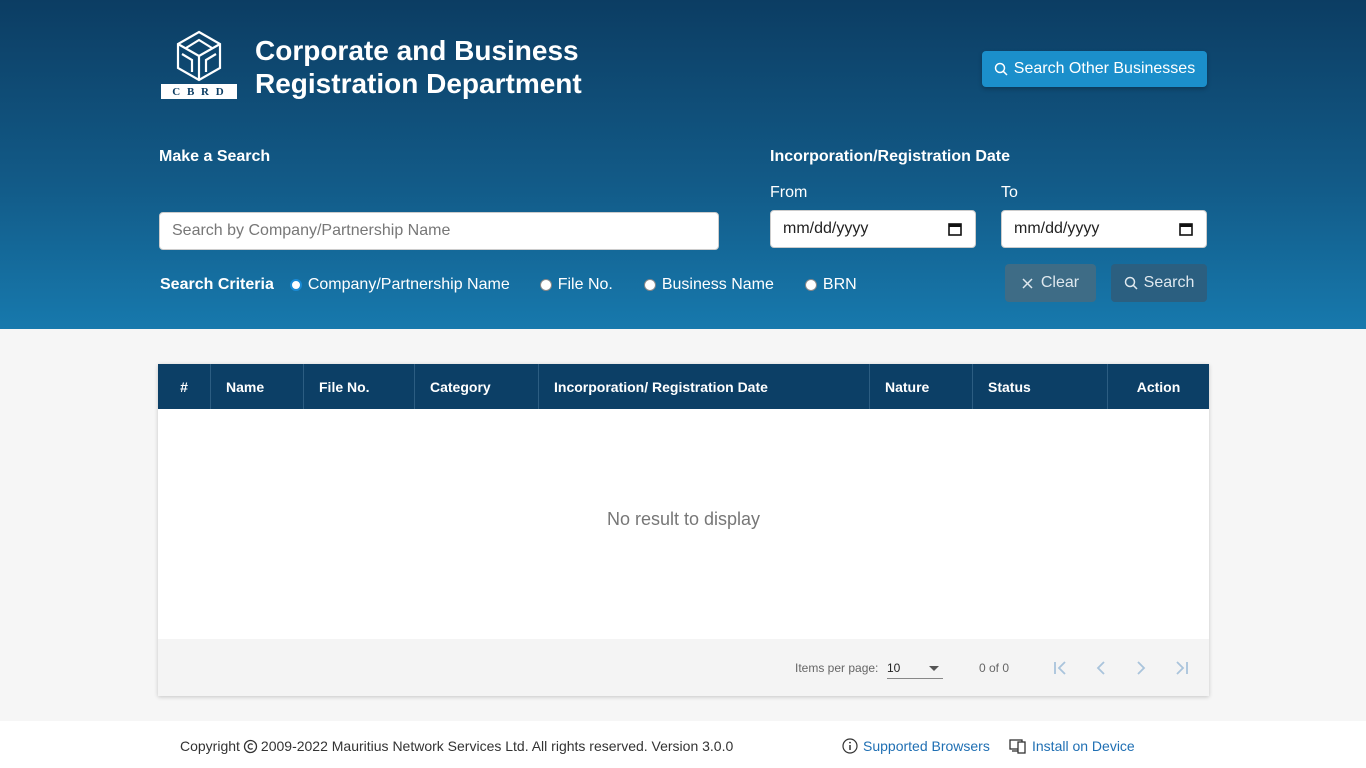  Describe the element at coordinates (1009, 192) in the screenshot. I see `to-date-label: To` at that location.